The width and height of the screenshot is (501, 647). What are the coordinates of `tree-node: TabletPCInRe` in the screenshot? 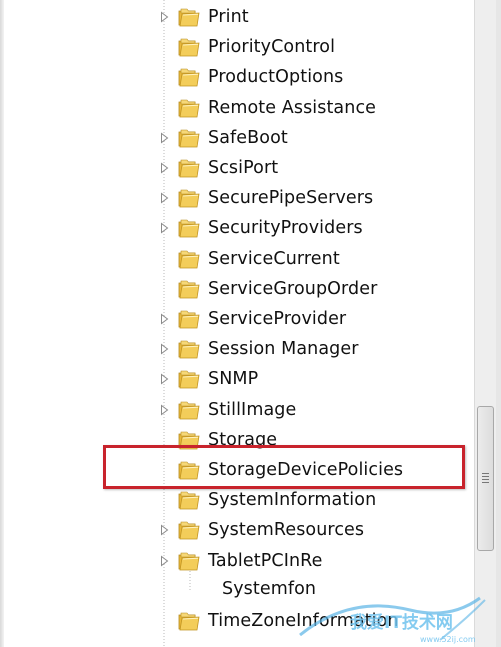 It's located at (308, 561).